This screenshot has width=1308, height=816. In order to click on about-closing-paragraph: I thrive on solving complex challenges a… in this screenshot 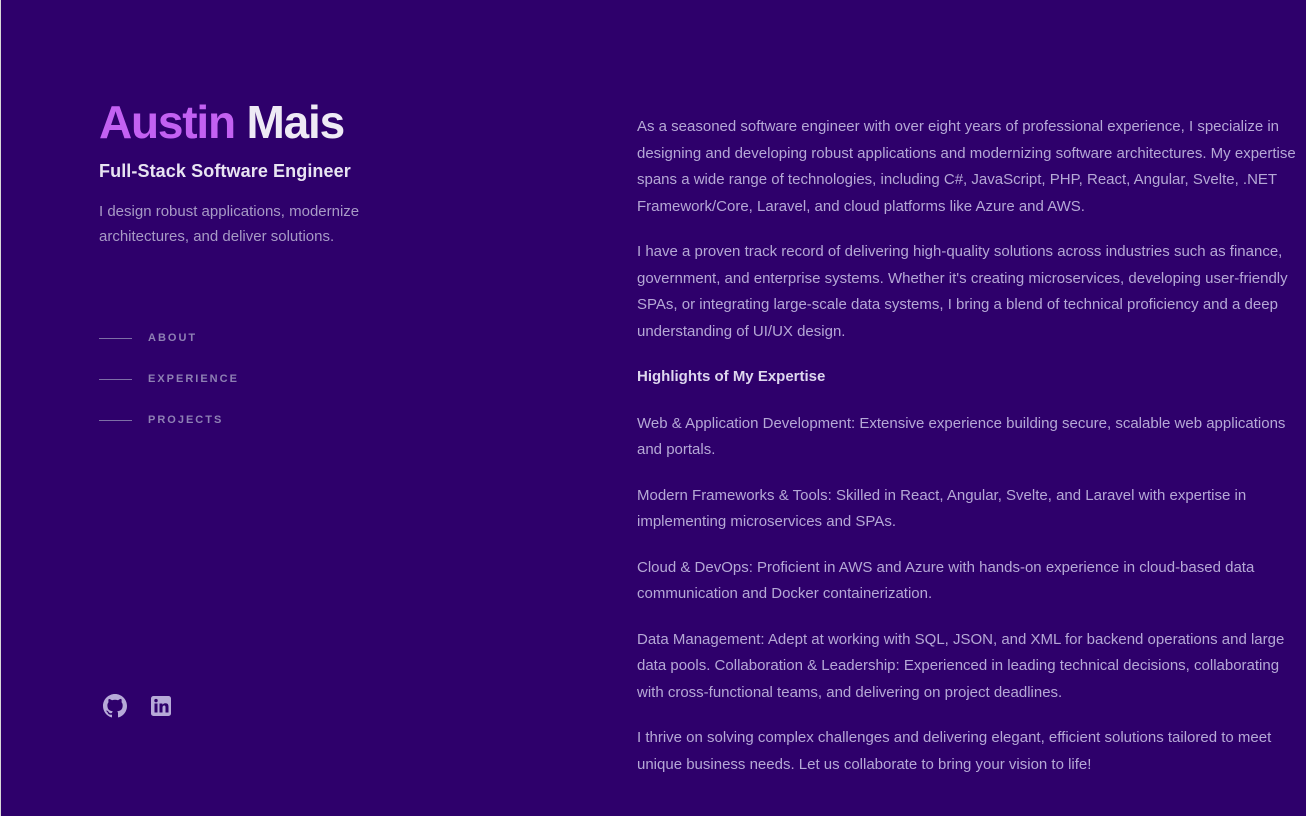, I will do `click(954, 751)`.